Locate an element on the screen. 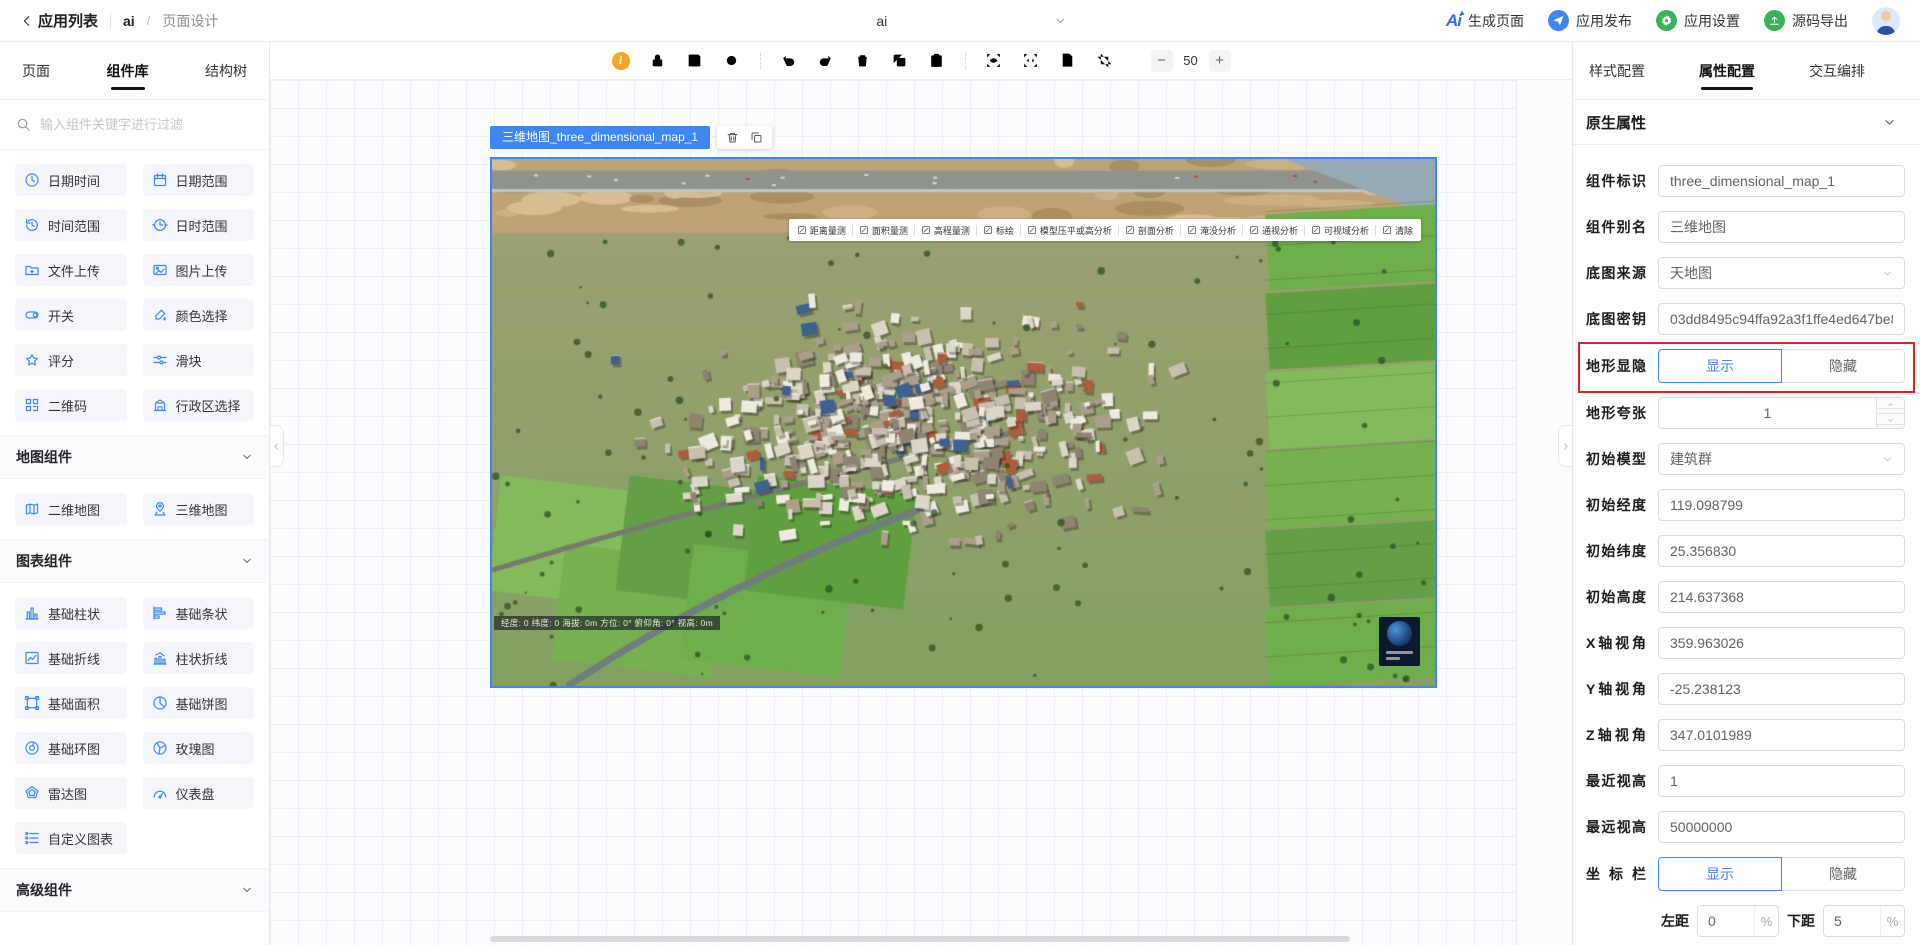  component-item-仪表盘: 仪表盘 is located at coordinates (198, 793).